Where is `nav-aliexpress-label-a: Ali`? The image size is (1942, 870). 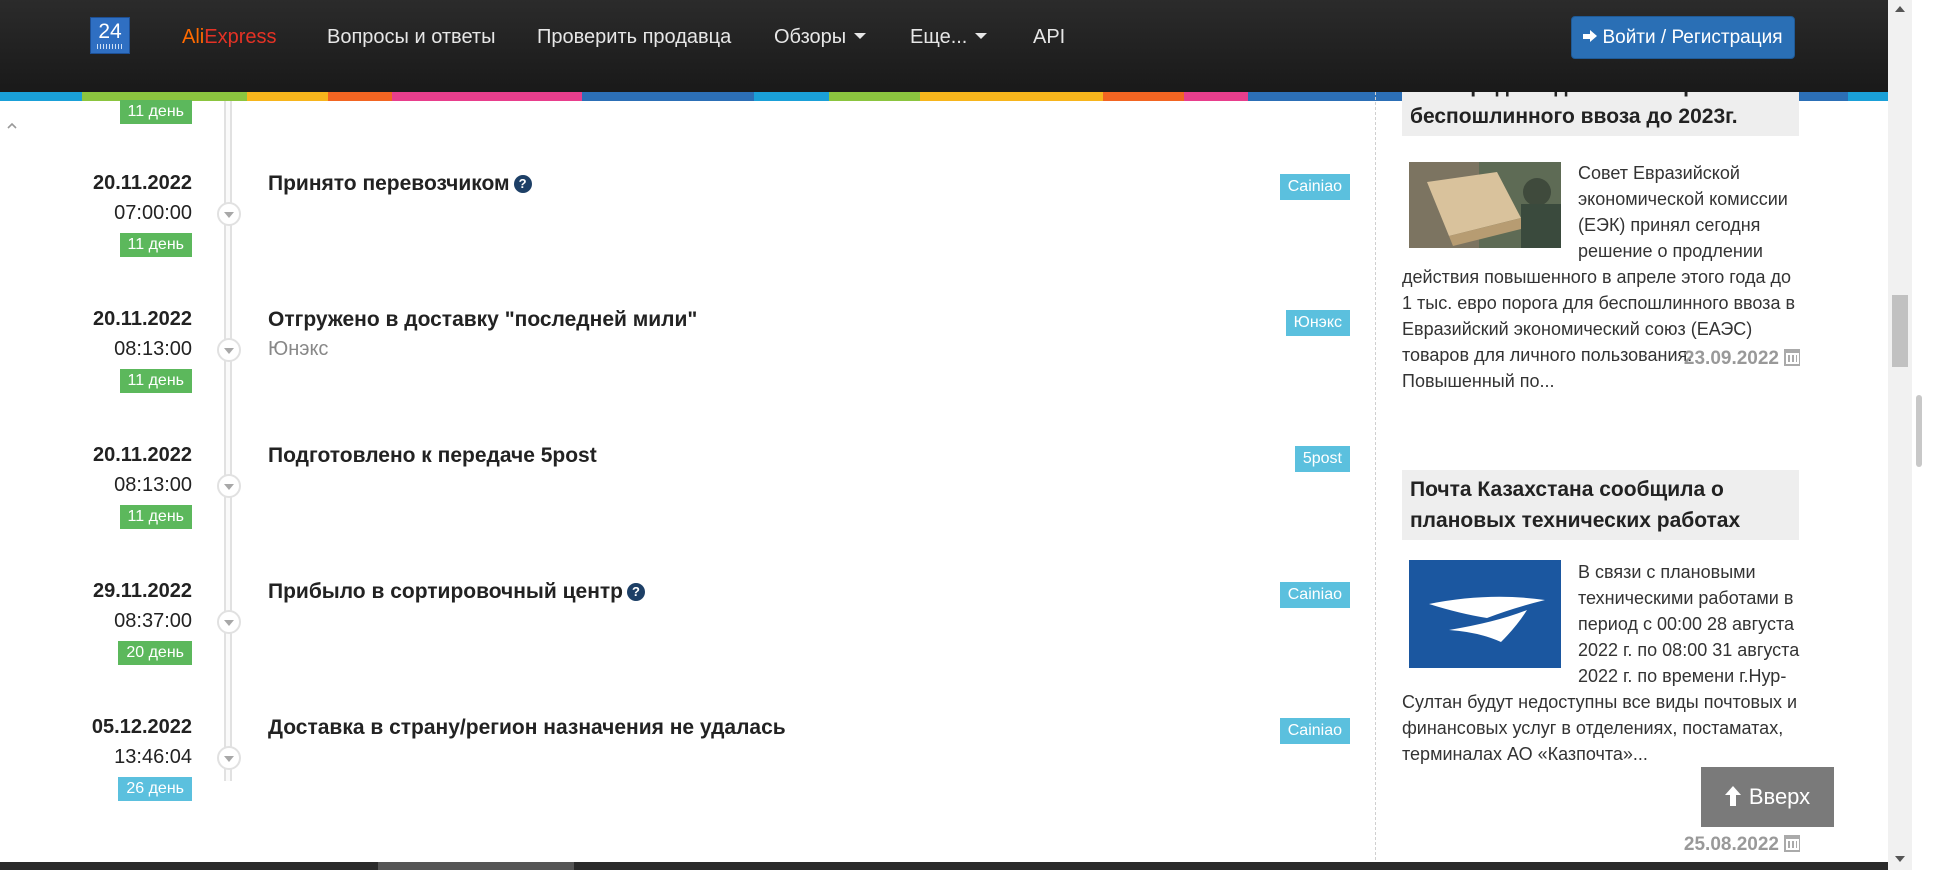
nav-aliexpress-label-a: Ali is located at coordinates (193, 37).